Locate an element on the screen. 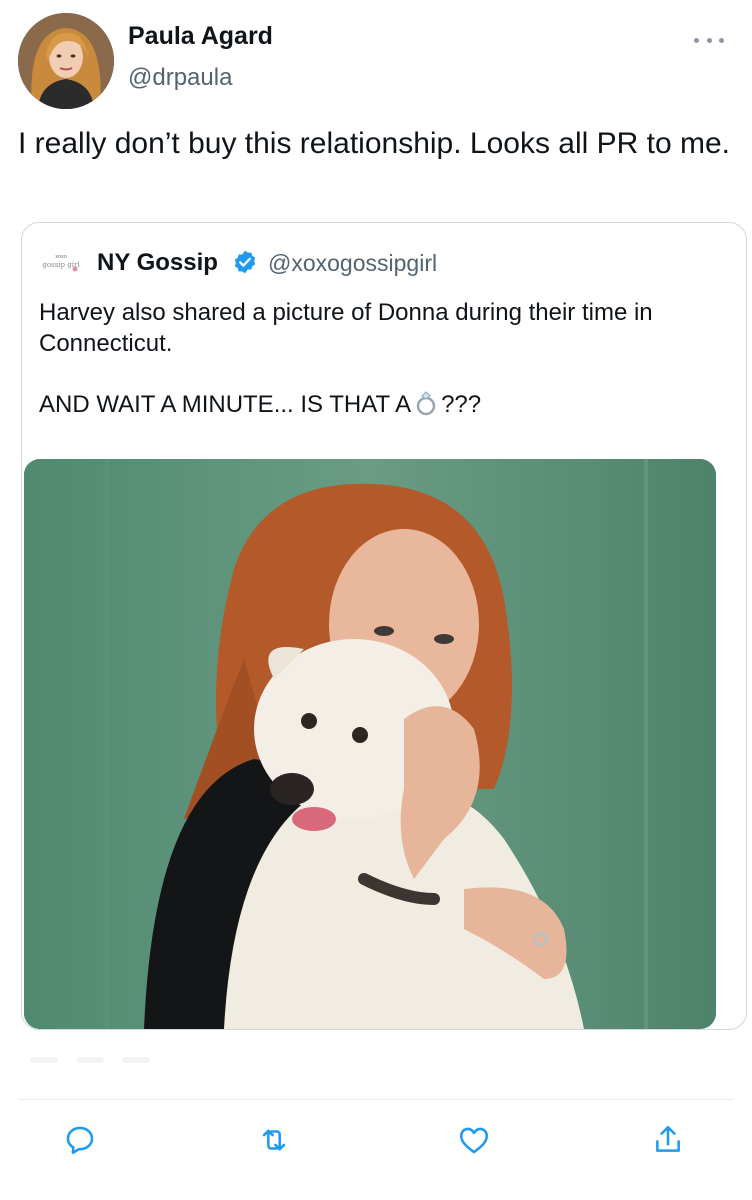  author-handle: @drpaula is located at coordinates (180, 78).